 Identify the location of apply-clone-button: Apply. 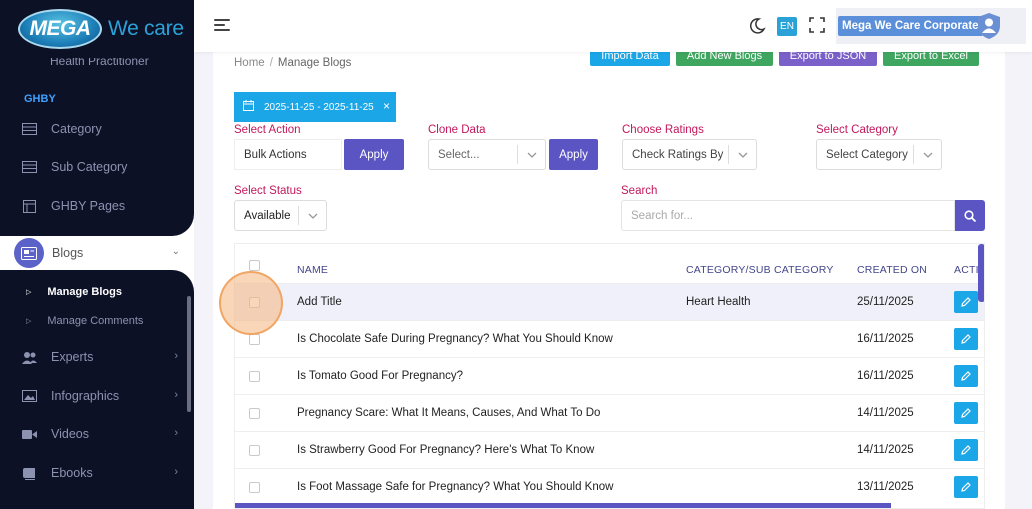
(573, 154).